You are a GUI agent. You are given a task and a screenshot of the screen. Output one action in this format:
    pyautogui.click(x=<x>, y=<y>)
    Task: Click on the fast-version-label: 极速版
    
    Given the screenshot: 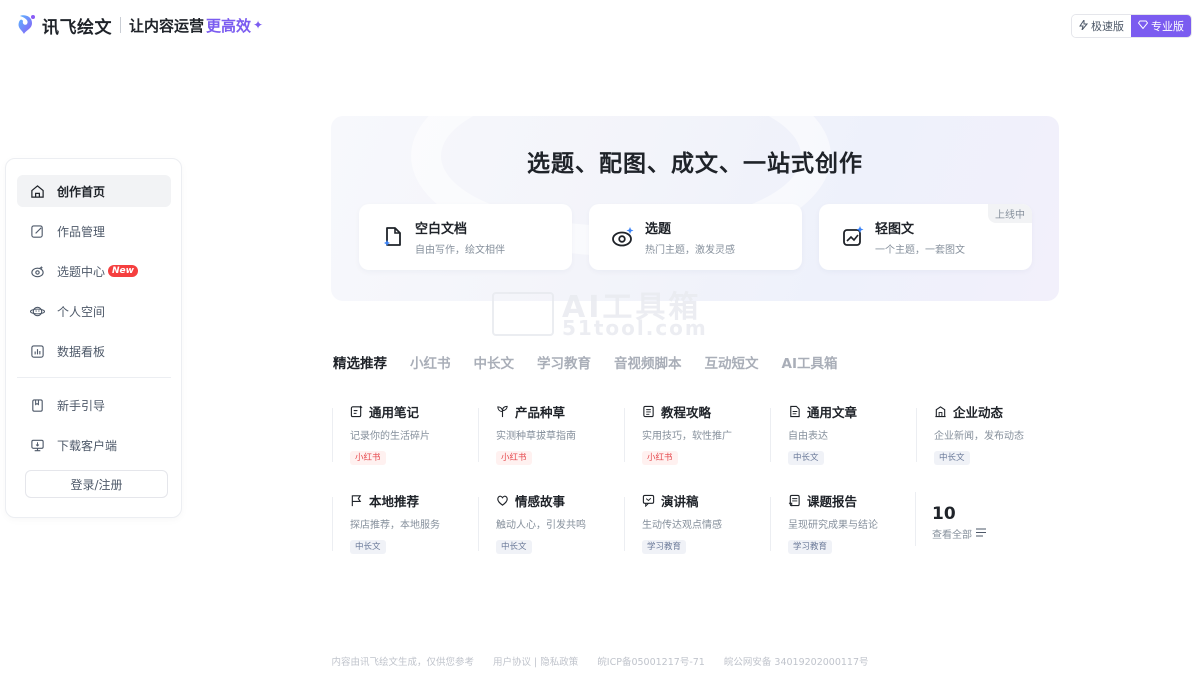 What is the action you would take?
    pyautogui.click(x=1107, y=26)
    